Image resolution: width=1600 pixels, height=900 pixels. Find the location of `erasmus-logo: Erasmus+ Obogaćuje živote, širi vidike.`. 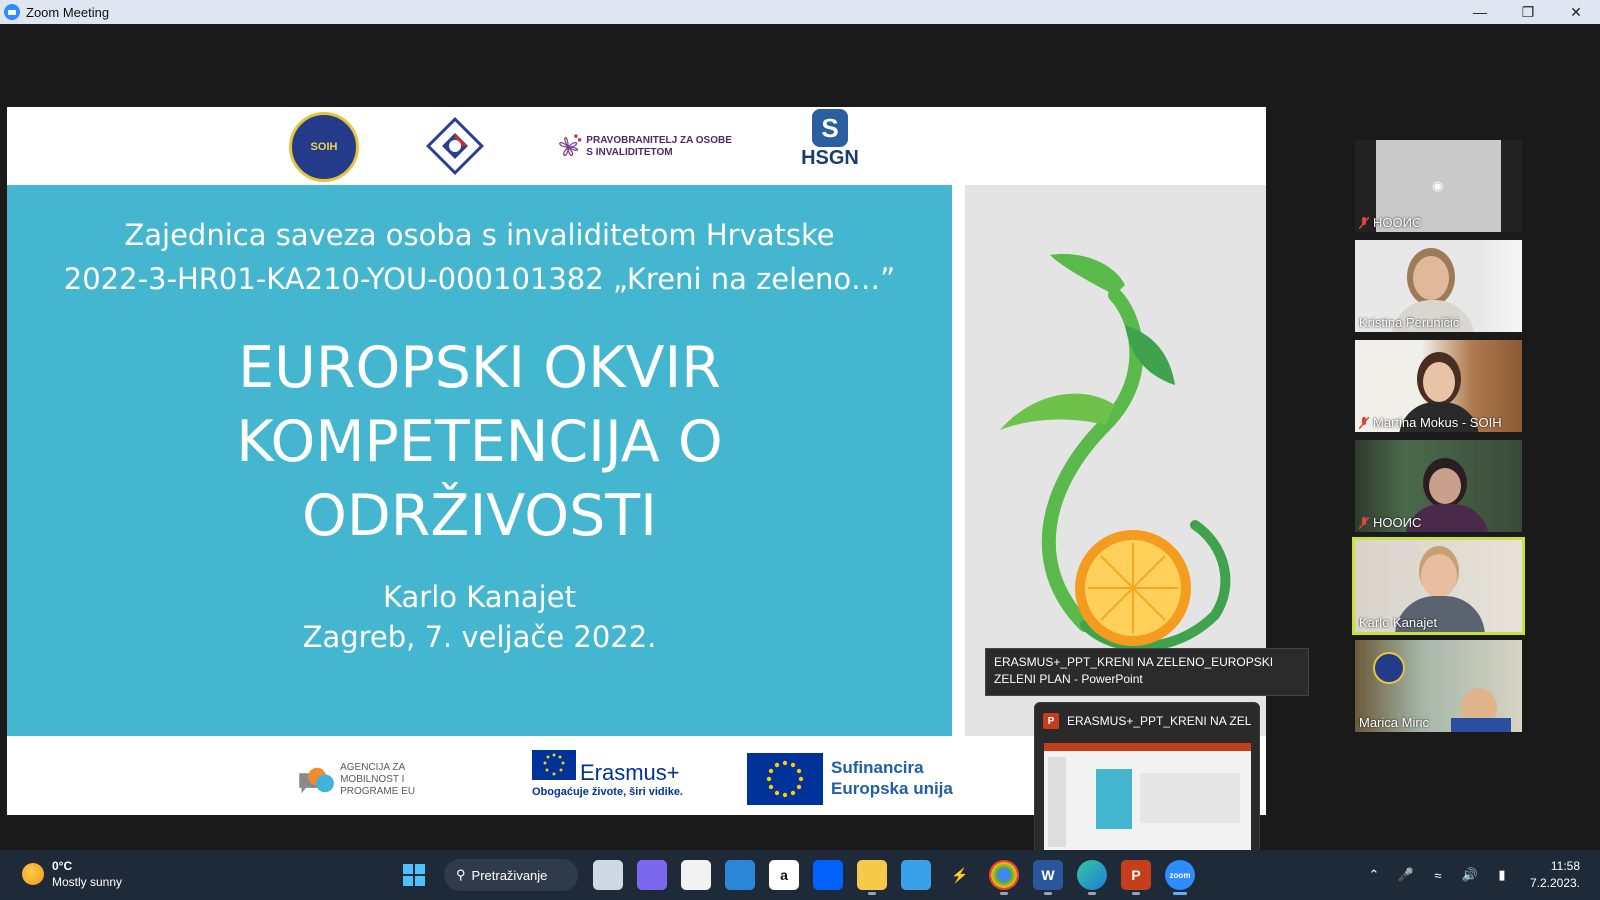

erasmus-logo: Erasmus+ Obogaćuje živote, širi vidike. is located at coordinates (612, 778).